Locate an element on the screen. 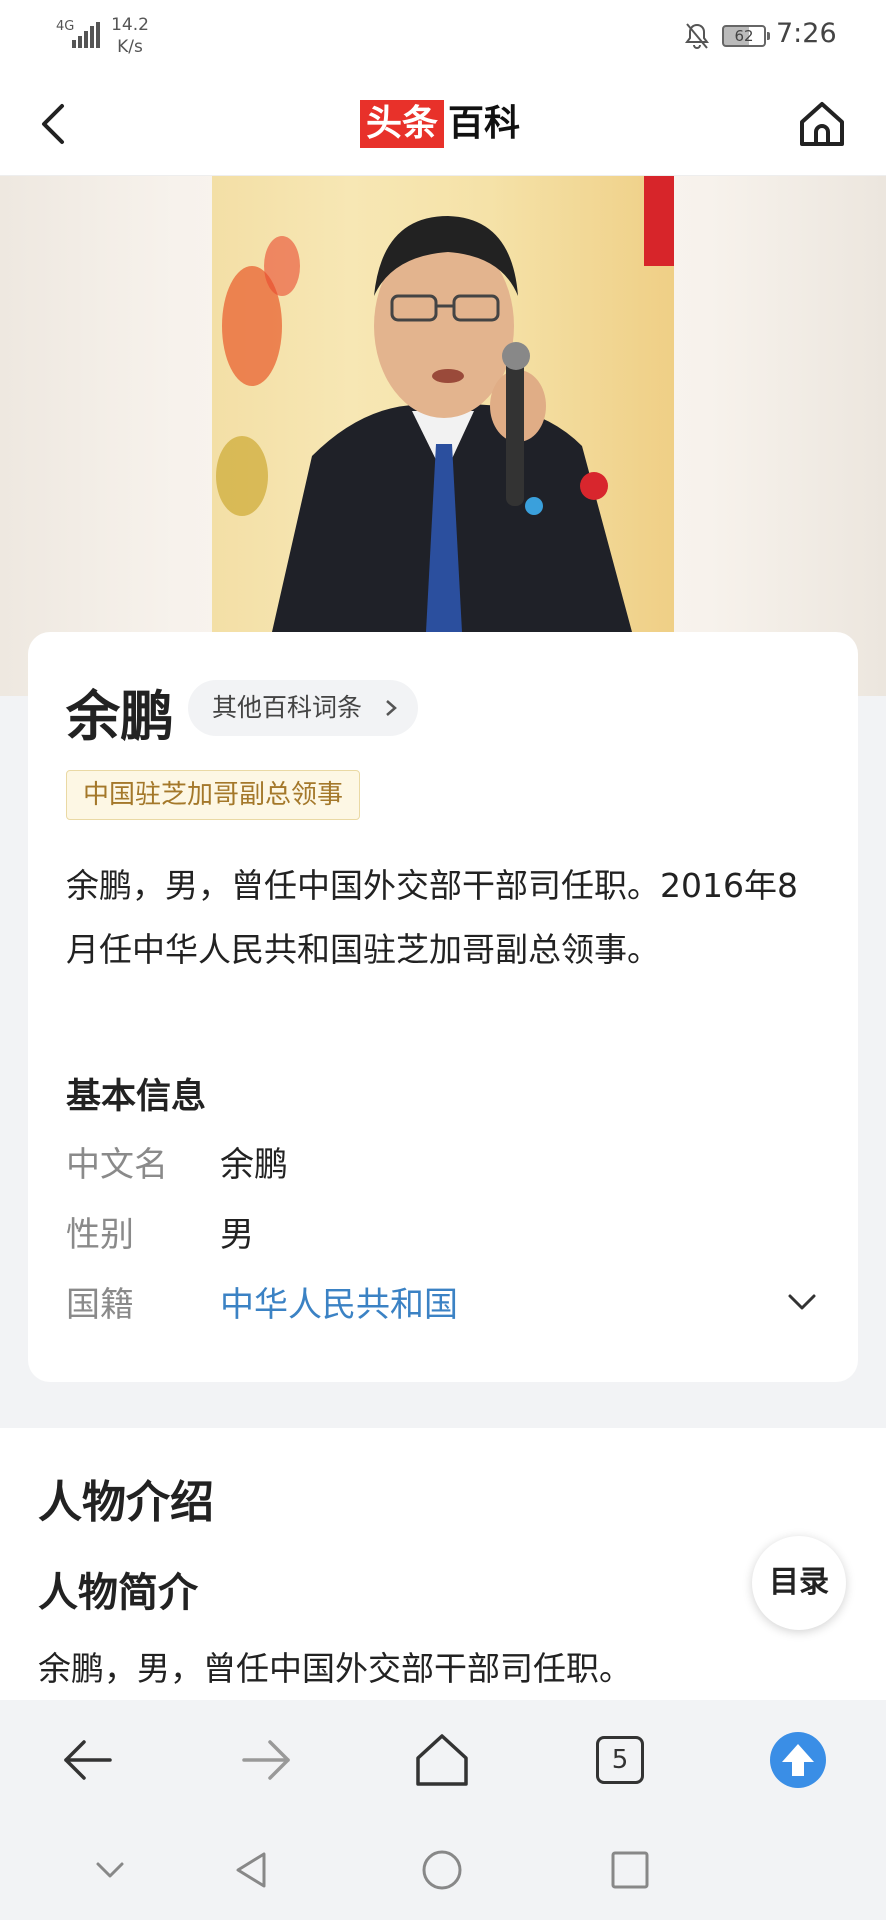 The width and height of the screenshot is (886, 1920). browser-back-button is located at coordinates (88, 1760).